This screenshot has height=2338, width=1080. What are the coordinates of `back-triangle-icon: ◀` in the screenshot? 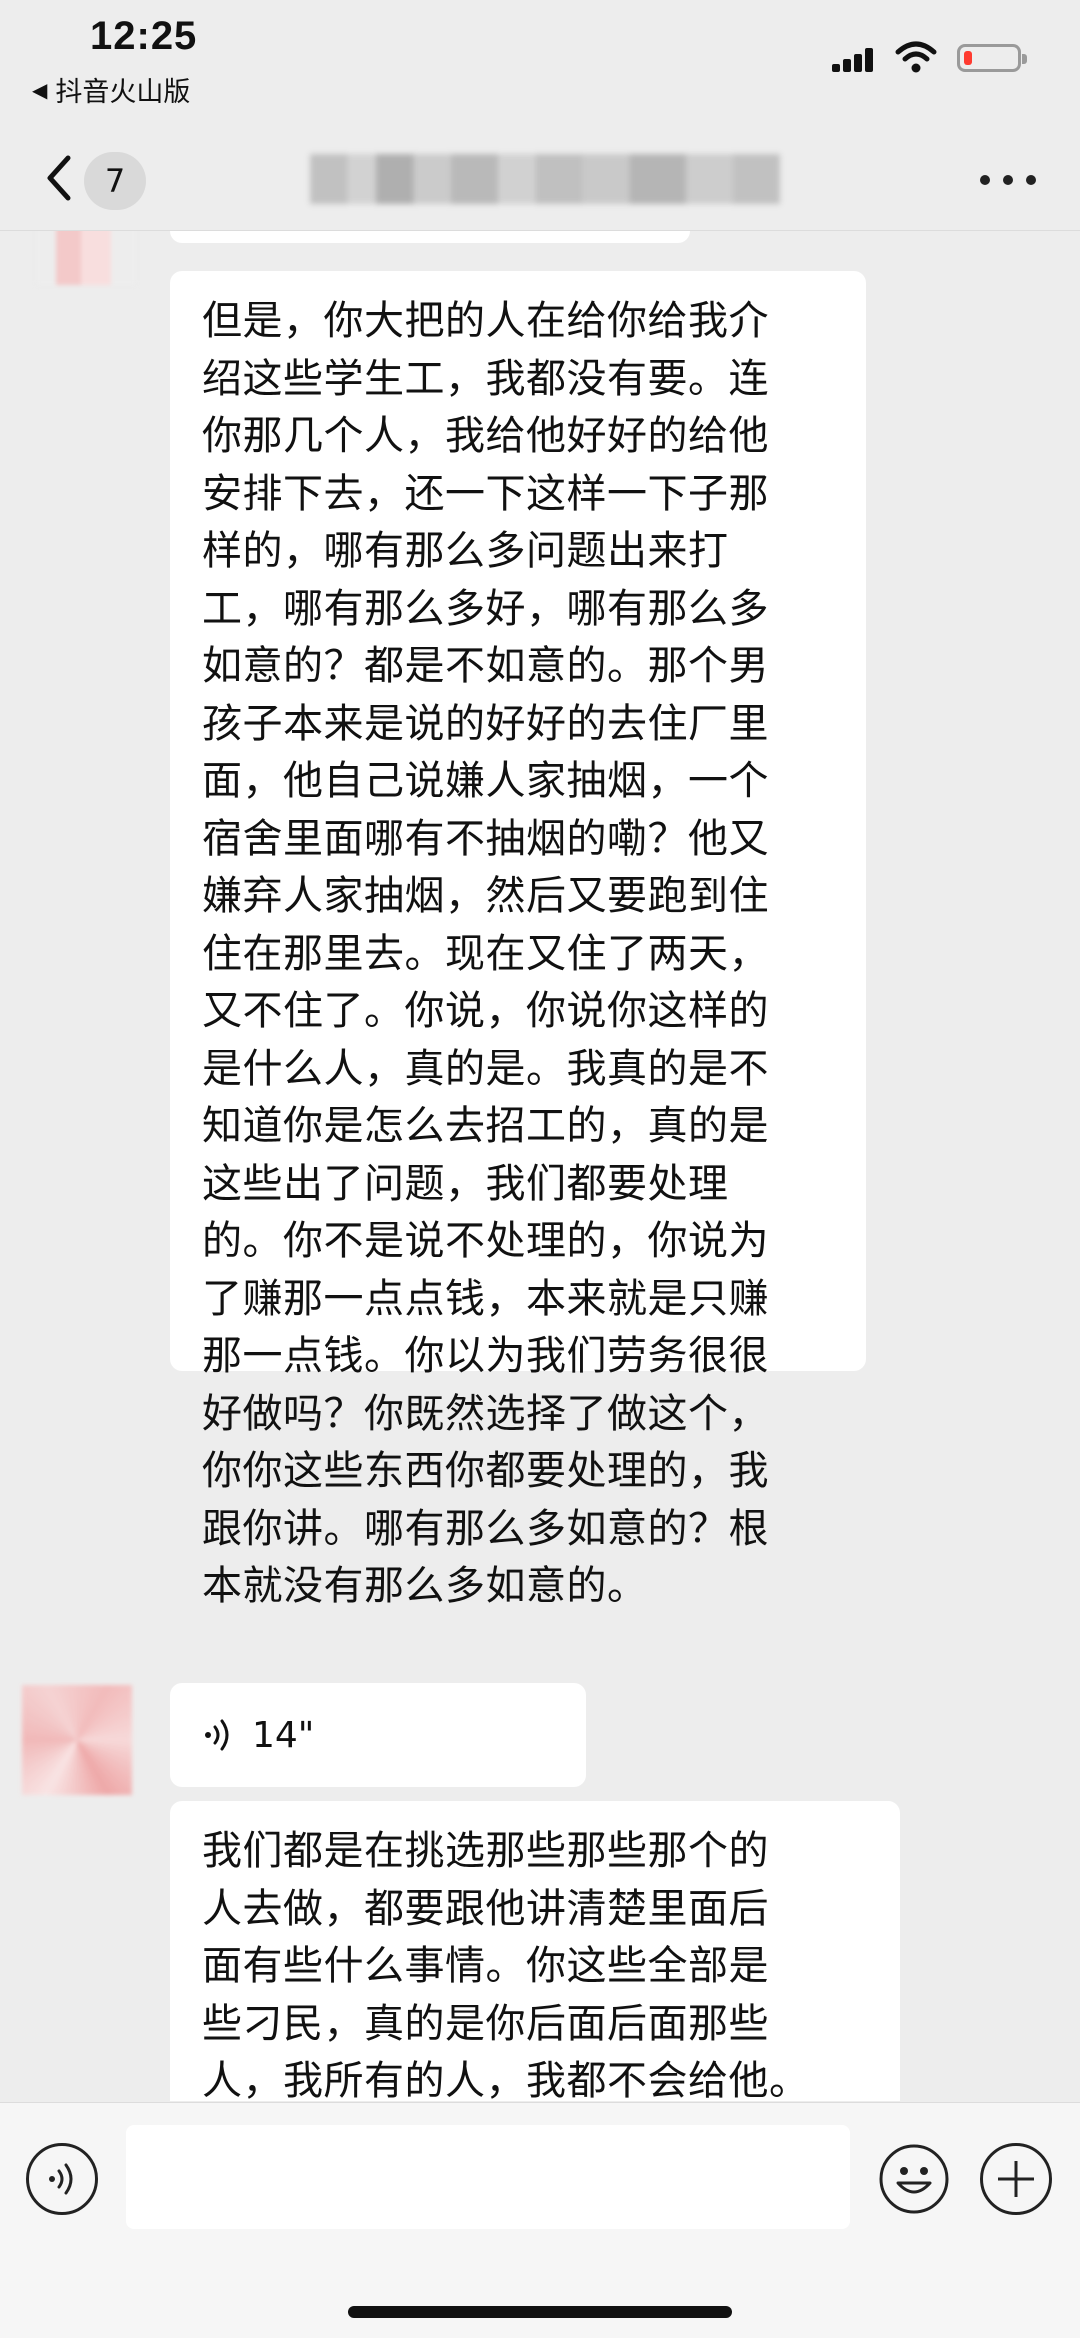 It's located at (40, 89).